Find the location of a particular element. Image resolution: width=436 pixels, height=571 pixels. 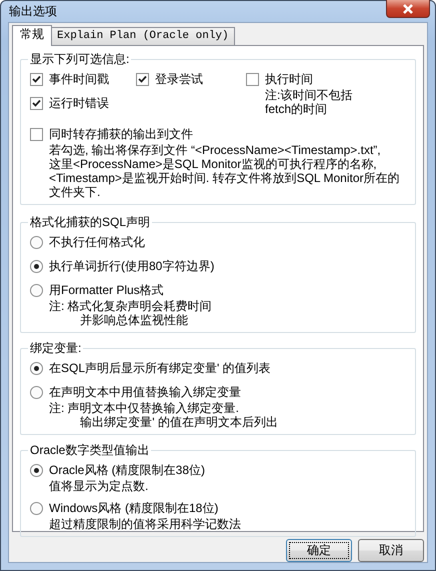

group-title: 显示下列可选信息: is located at coordinates (79, 59).